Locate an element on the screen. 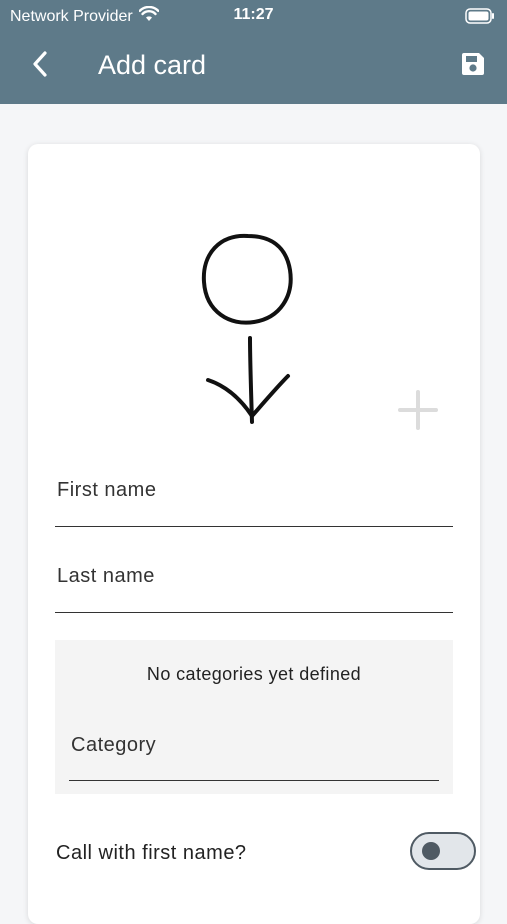  chevron-left-icon is located at coordinates (40, 66).